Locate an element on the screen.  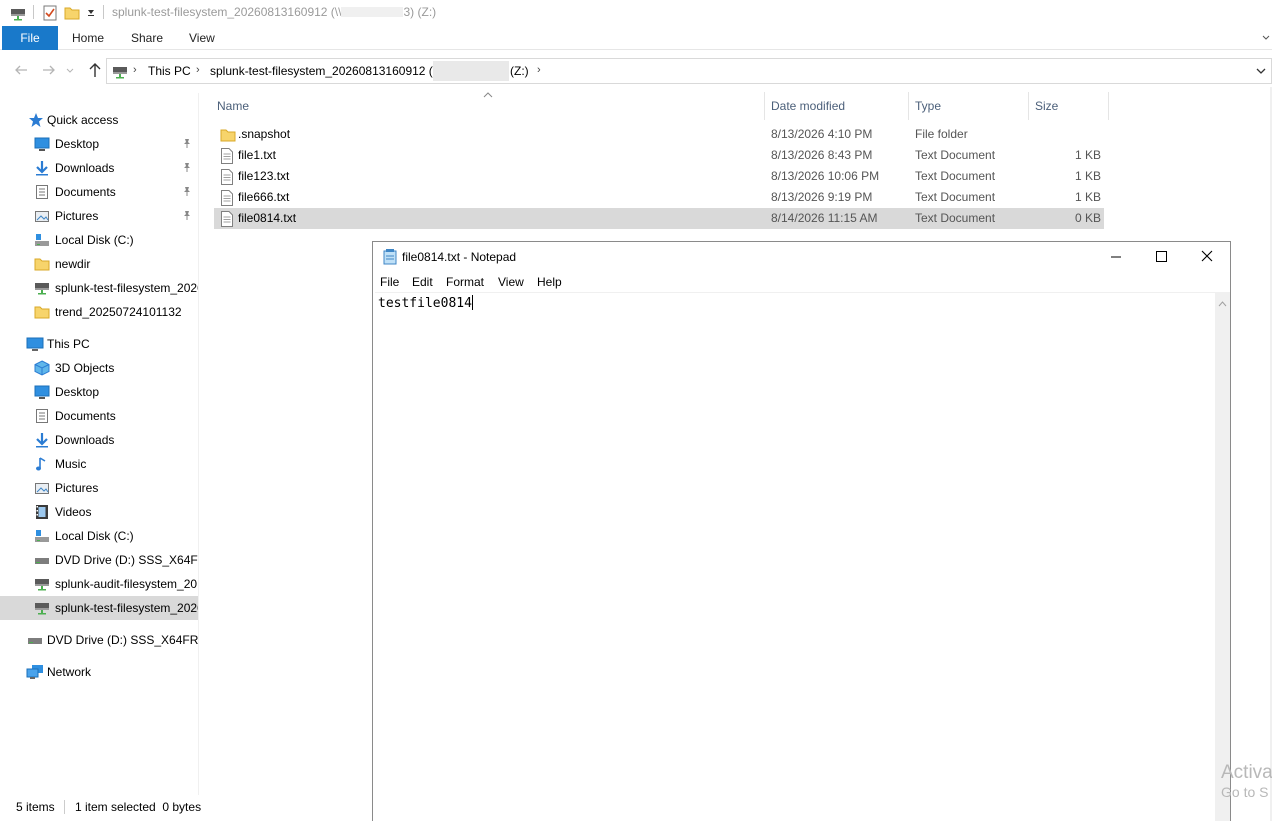
dvd-drive-icon is located at coordinates (42, 560).